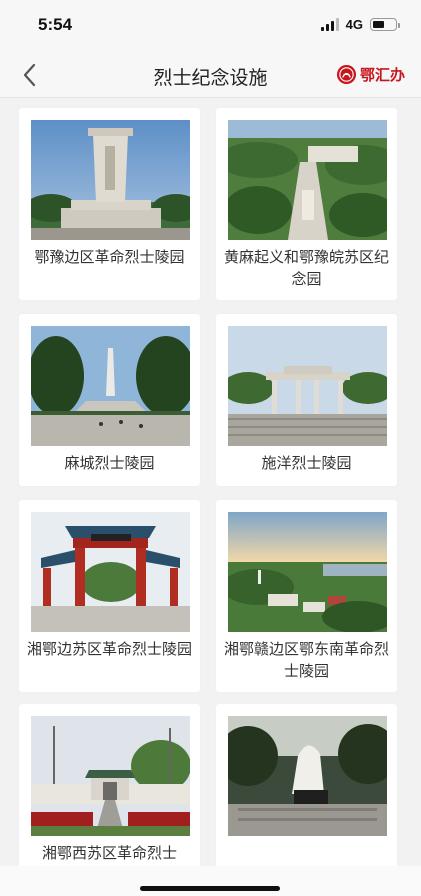 The height and width of the screenshot is (896, 421). I want to click on bottom-safe-area, so click(210, 881).